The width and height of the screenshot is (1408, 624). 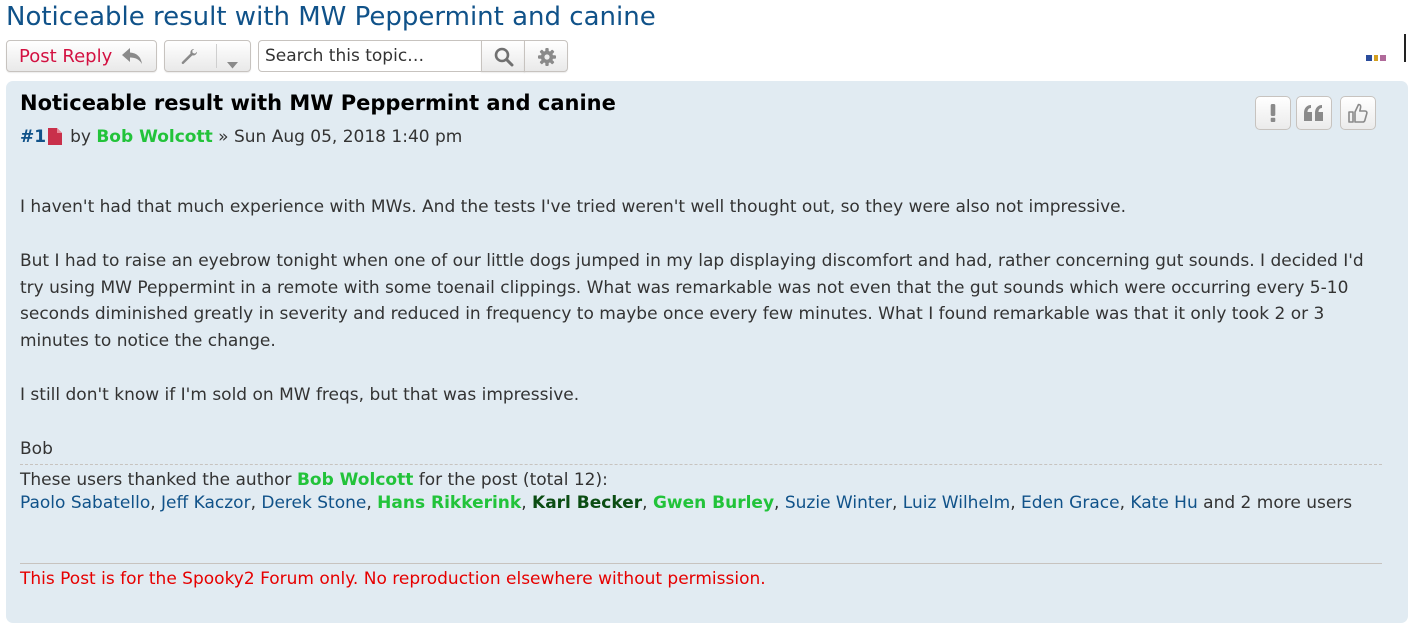 What do you see at coordinates (66, 56) in the screenshot?
I see `post-reply-label: Post Reply` at bounding box center [66, 56].